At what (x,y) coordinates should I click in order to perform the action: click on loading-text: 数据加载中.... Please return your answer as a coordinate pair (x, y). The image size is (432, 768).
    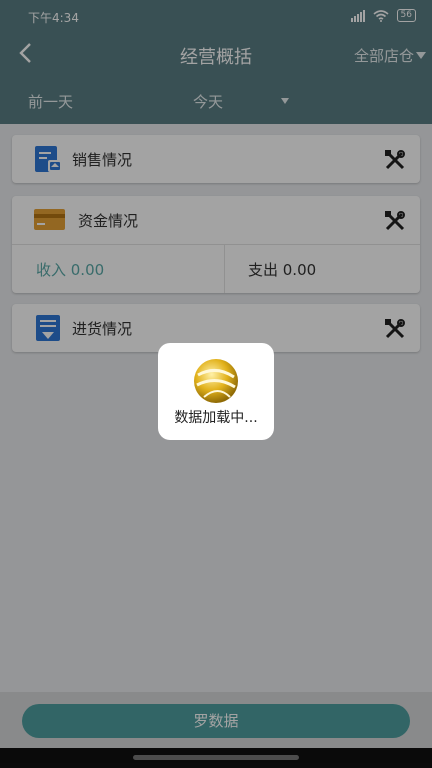
    Looking at the image, I should click on (216, 418).